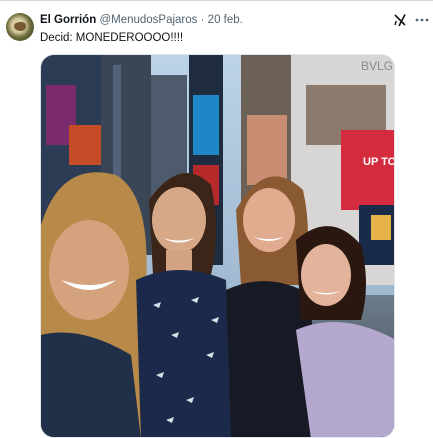 The width and height of the screenshot is (433, 438). I want to click on author-avatar, so click(20, 27).